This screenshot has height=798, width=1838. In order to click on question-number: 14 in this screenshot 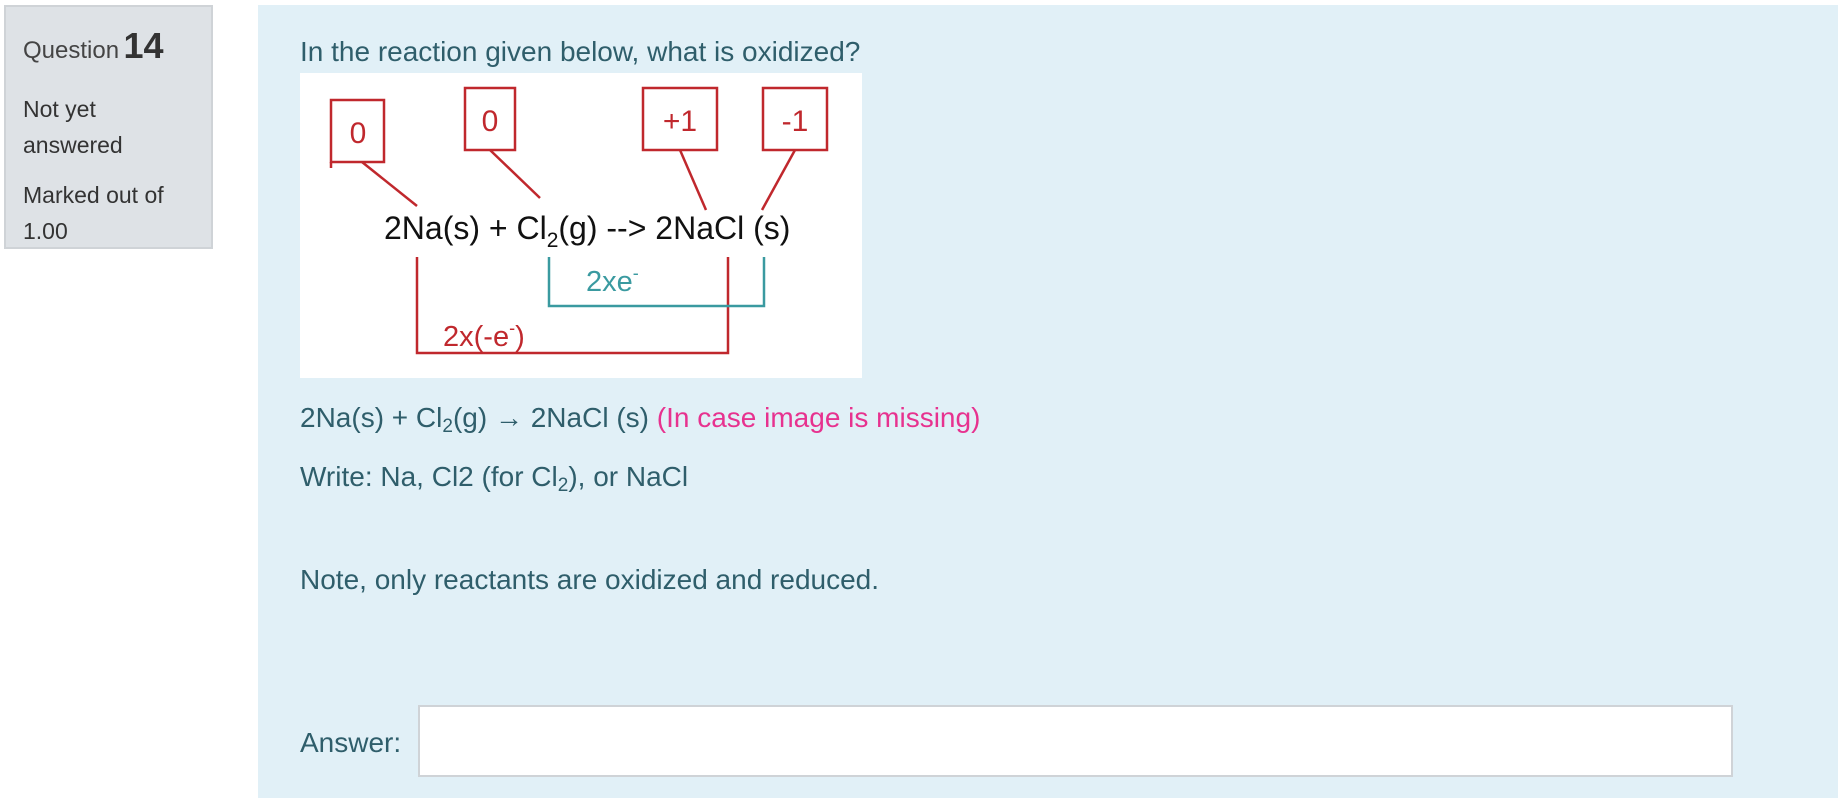, I will do `click(143, 45)`.